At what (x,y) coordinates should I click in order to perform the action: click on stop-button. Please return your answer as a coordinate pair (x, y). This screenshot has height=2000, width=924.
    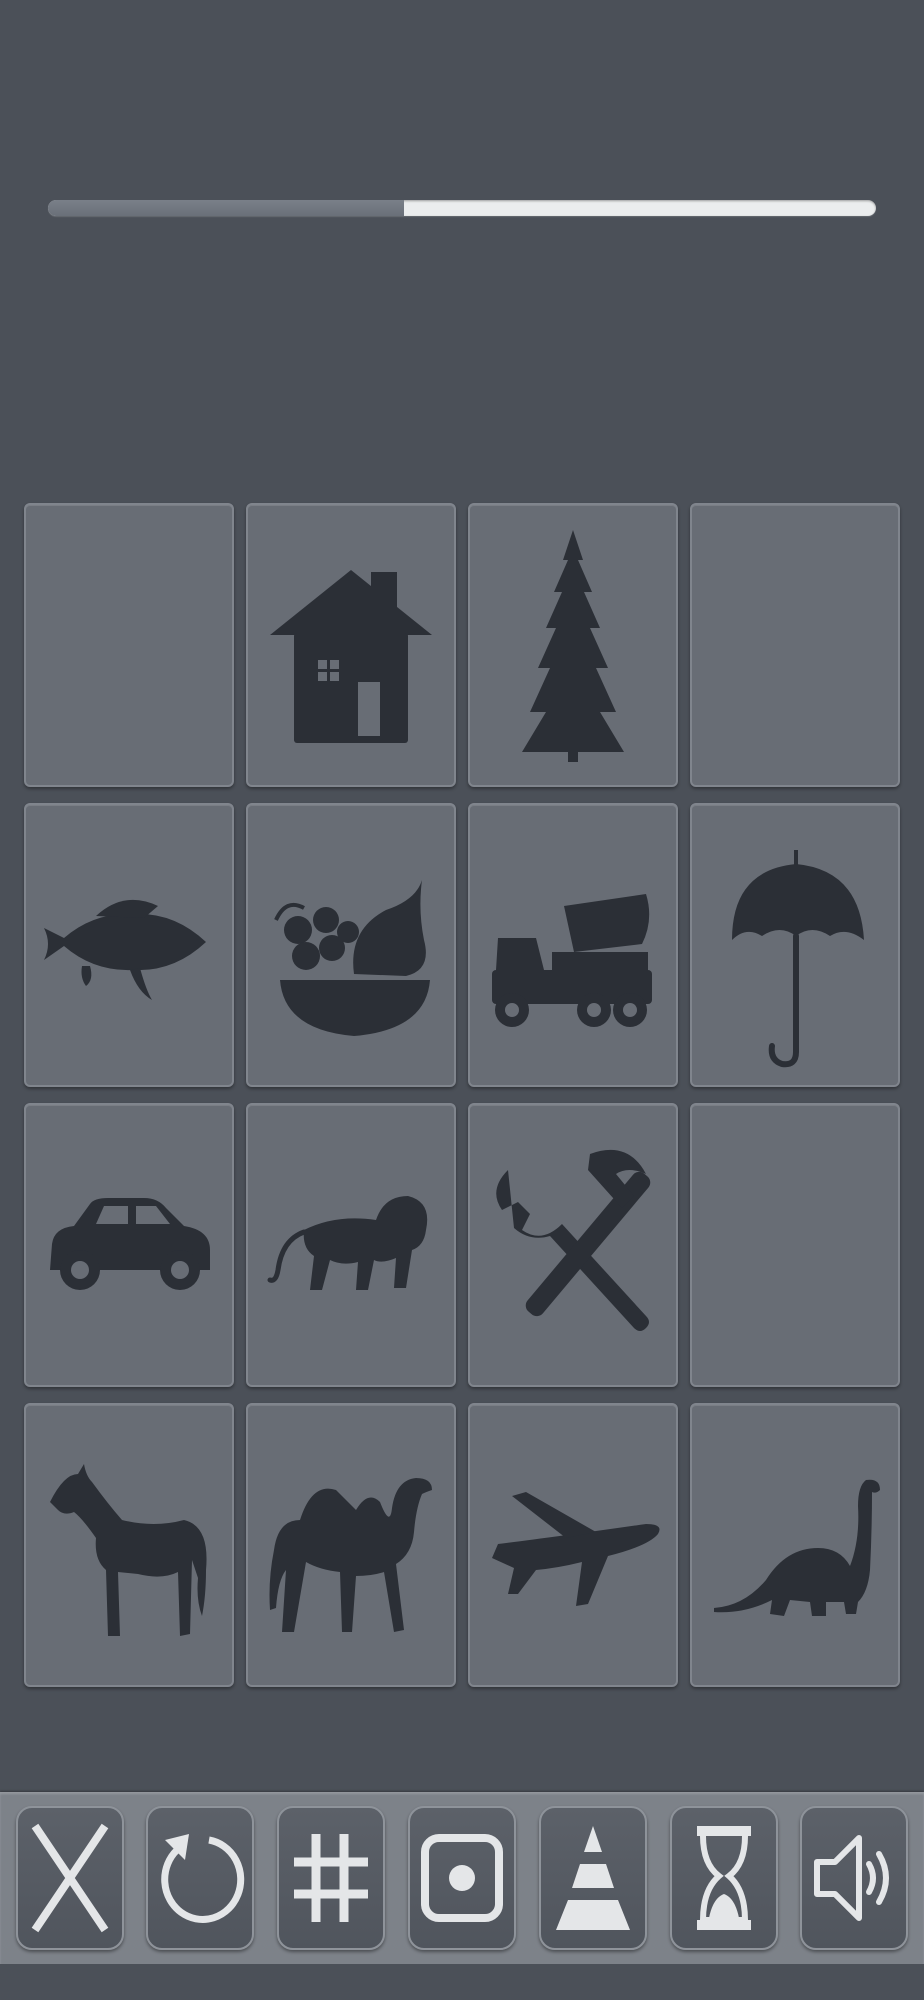
    Looking at the image, I should click on (462, 1878).